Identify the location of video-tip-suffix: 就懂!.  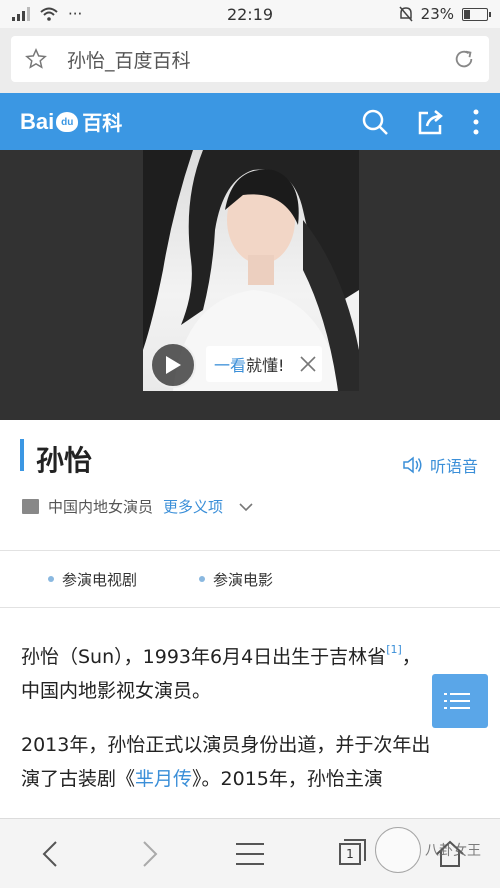
(265, 365).